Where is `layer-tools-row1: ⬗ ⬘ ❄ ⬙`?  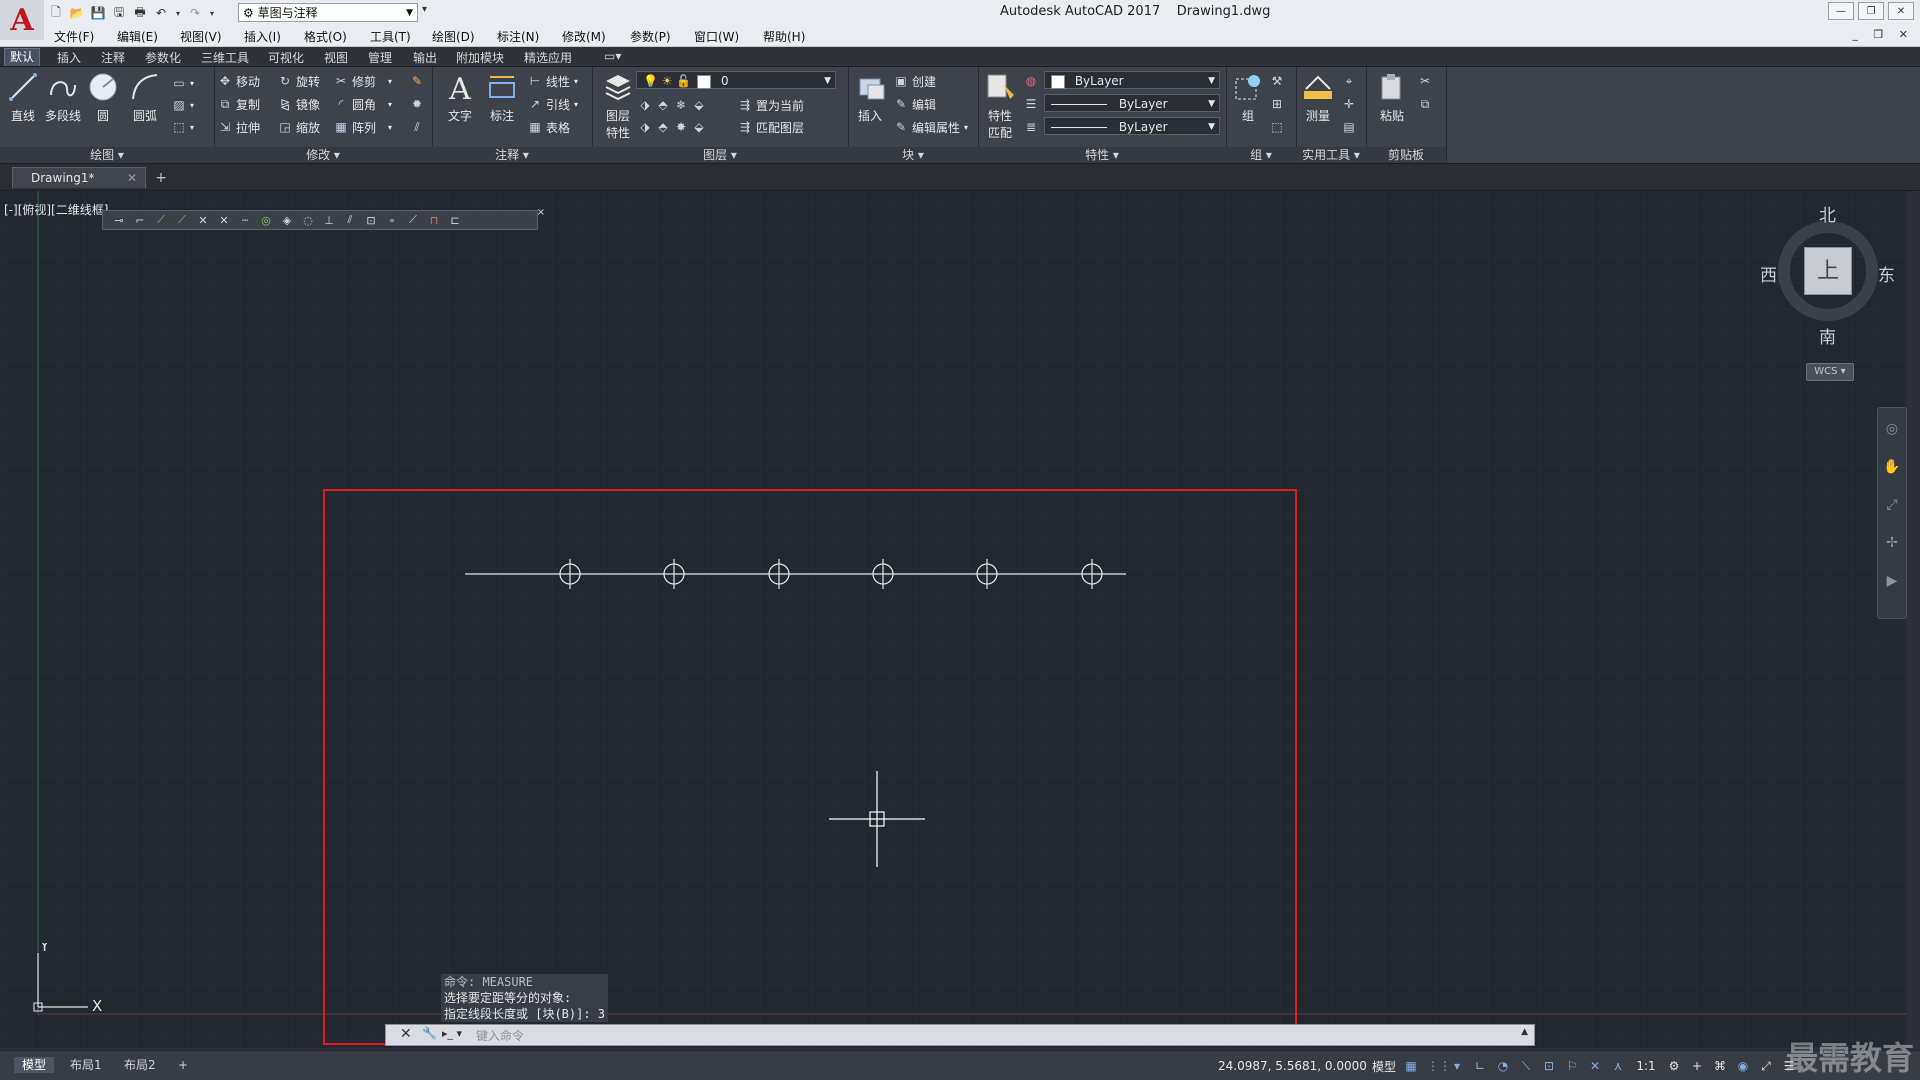 layer-tools-row1: ⬗ ⬘ ❄ ⬙ is located at coordinates (672, 105).